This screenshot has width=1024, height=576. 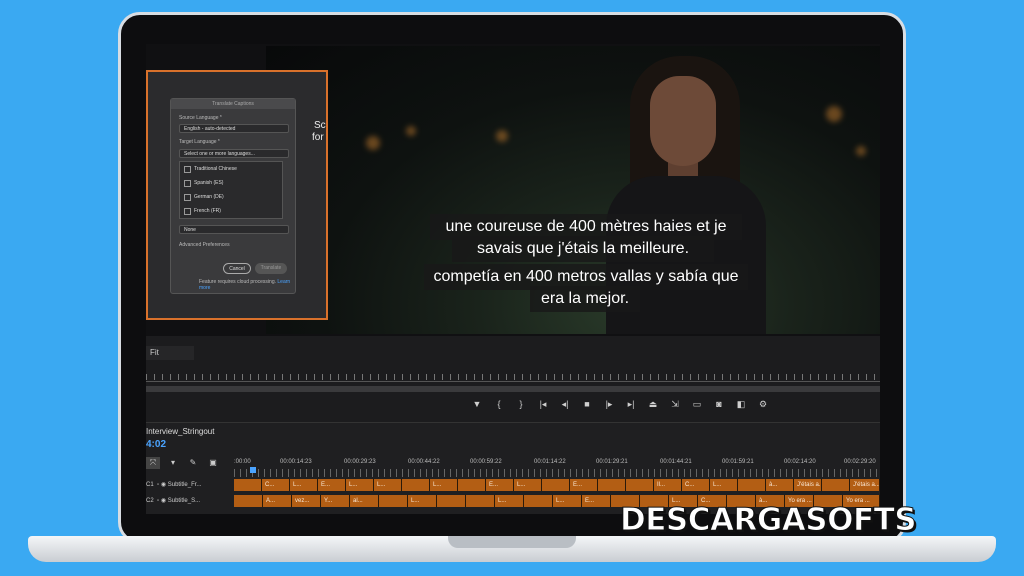 What do you see at coordinates (513, 373) in the screenshot?
I see `program-ruler` at bounding box center [513, 373].